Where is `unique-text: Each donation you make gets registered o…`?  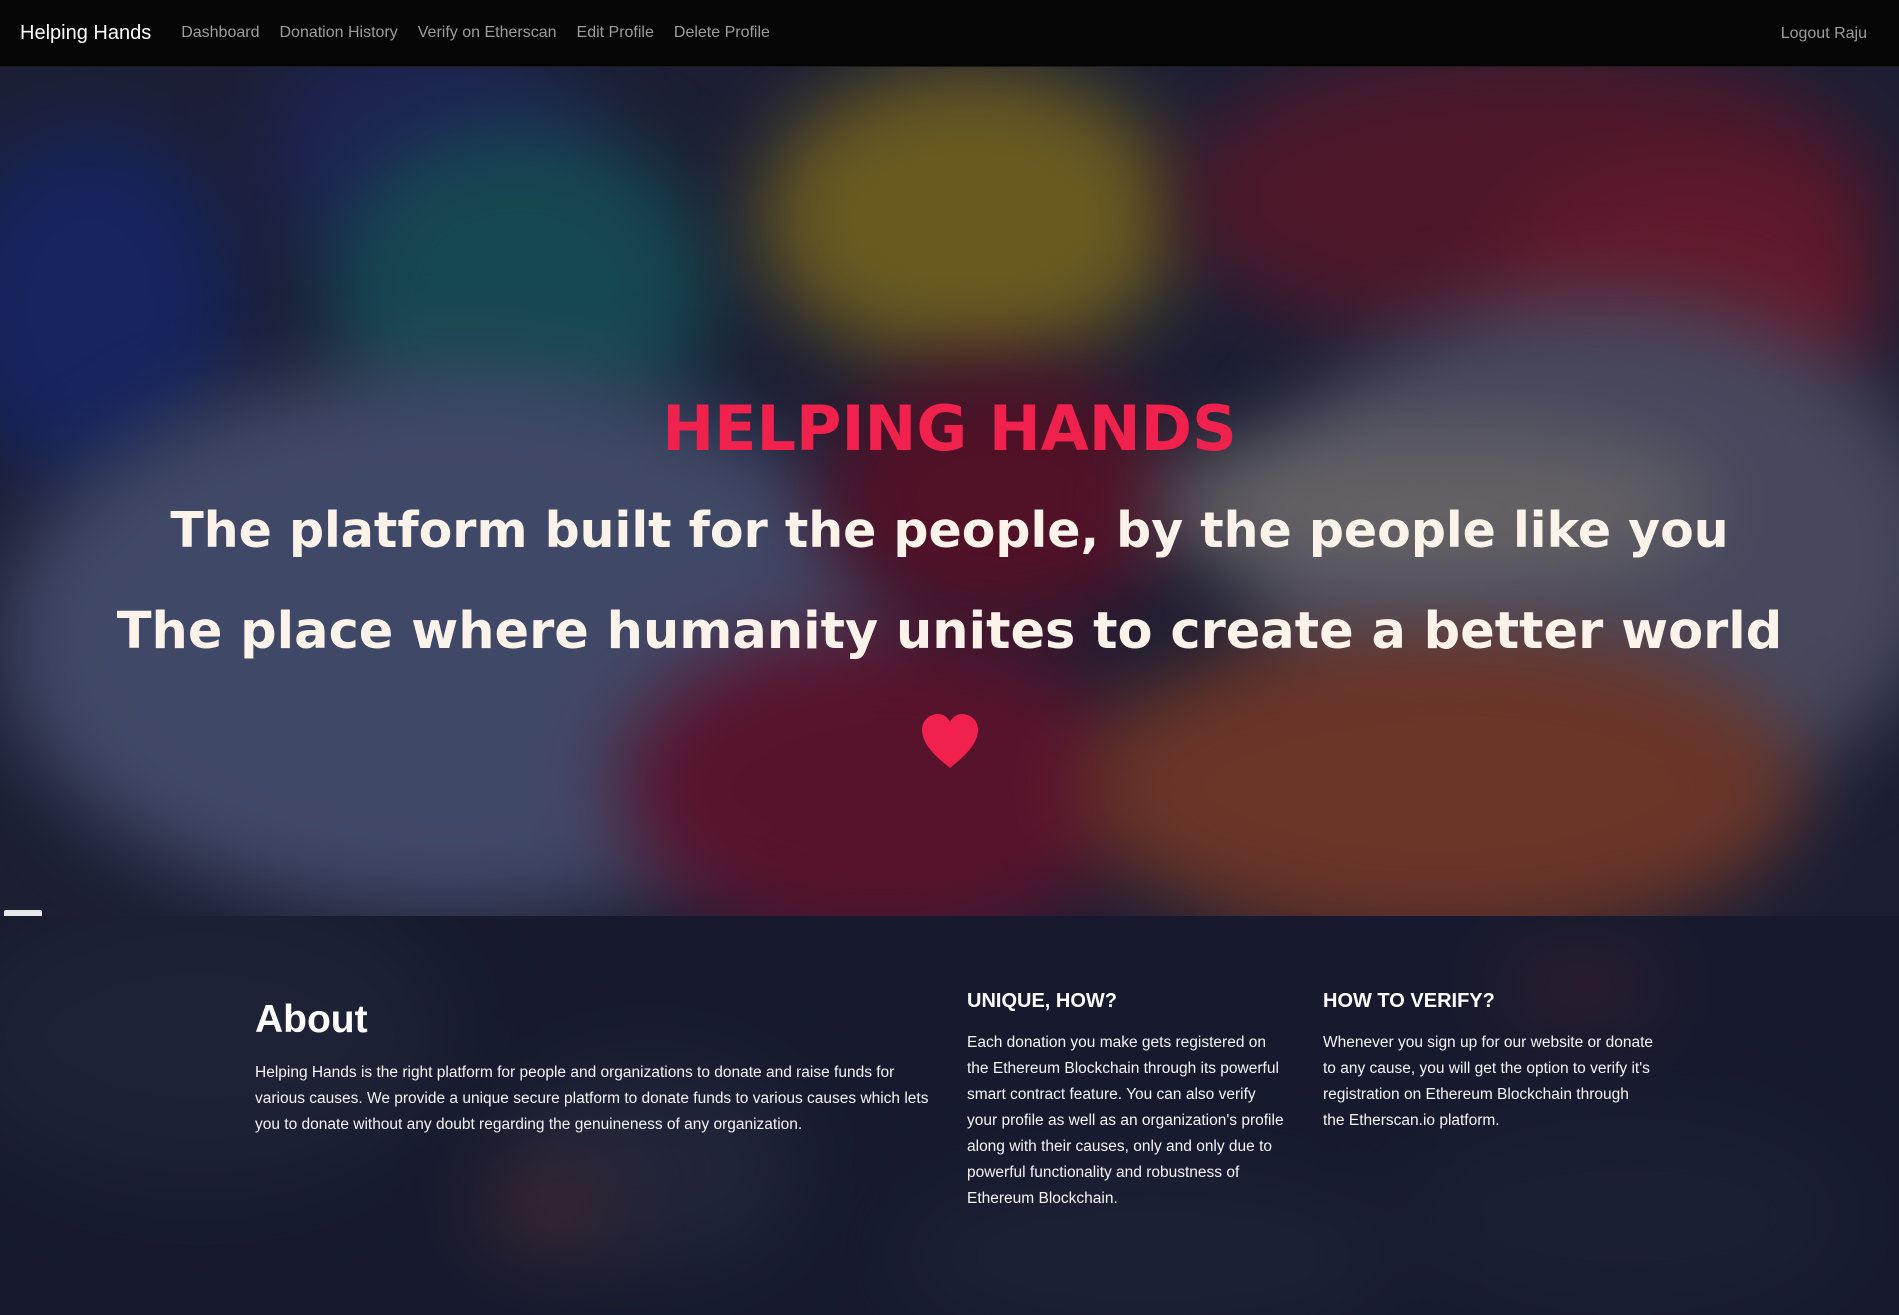
unique-text: Each donation you make gets registered o… is located at coordinates (1125, 1120).